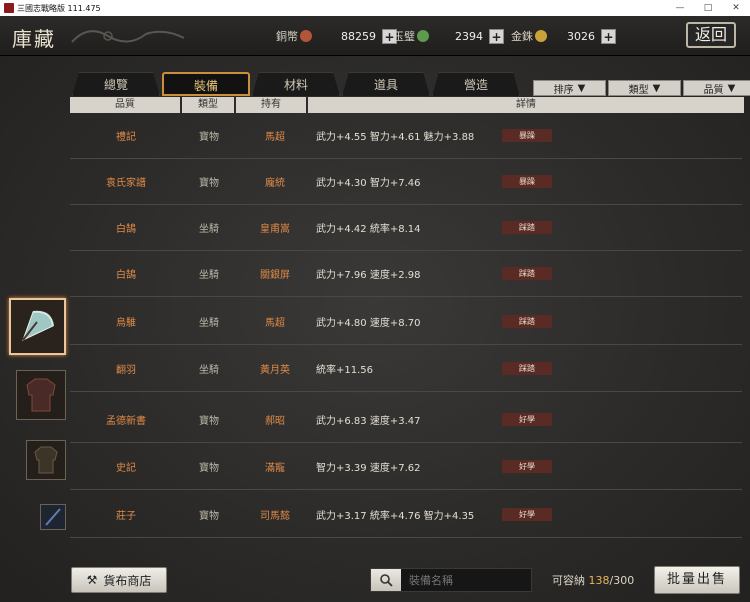 The width and height of the screenshot is (750, 602). What do you see at coordinates (476, 84) in the screenshot?
I see `tab-construction: 營造` at bounding box center [476, 84].